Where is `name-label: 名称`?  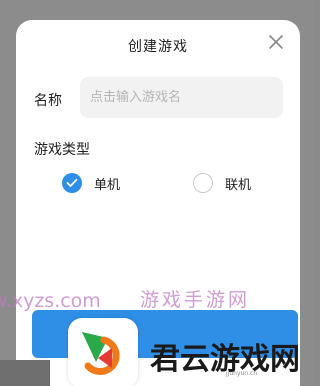
name-label: 名称 is located at coordinates (48, 101).